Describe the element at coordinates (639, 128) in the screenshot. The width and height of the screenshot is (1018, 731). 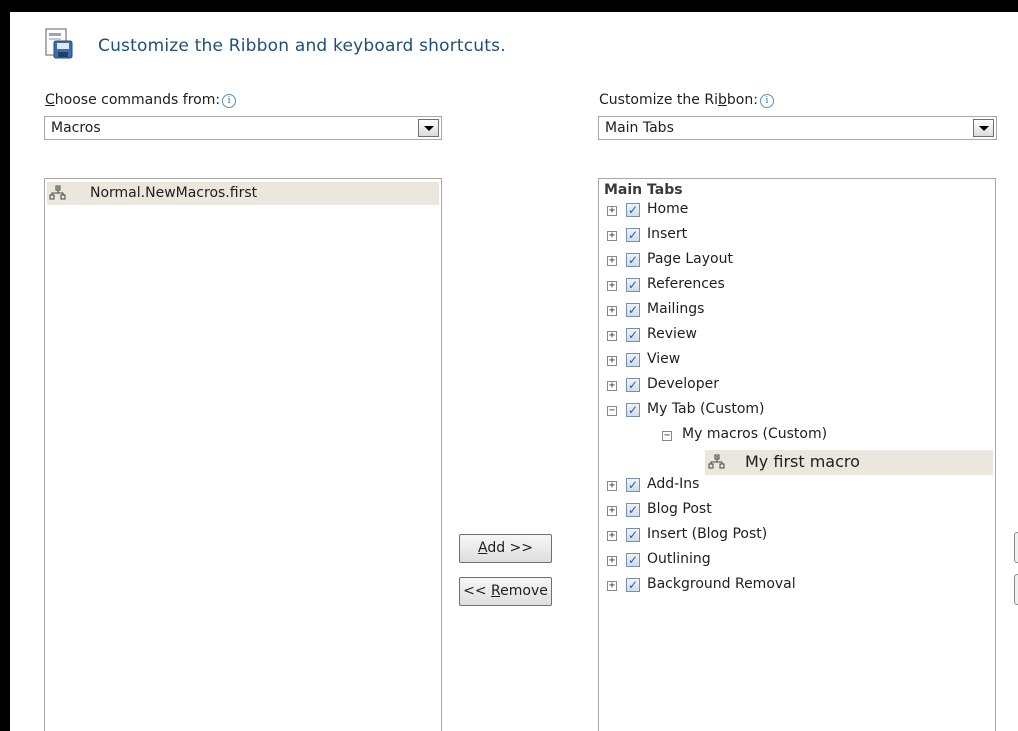
I see `customize-ribbon-combo-value: Main Tabs` at that location.